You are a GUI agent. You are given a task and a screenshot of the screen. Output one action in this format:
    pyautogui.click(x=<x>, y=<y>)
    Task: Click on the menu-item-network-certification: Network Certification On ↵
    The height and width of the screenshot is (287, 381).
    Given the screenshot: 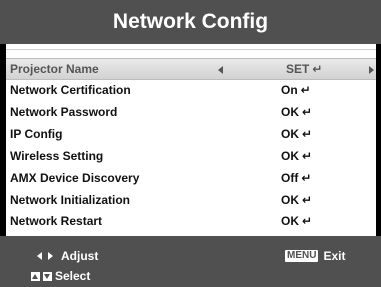 What is the action you would take?
    pyautogui.click(x=191, y=90)
    